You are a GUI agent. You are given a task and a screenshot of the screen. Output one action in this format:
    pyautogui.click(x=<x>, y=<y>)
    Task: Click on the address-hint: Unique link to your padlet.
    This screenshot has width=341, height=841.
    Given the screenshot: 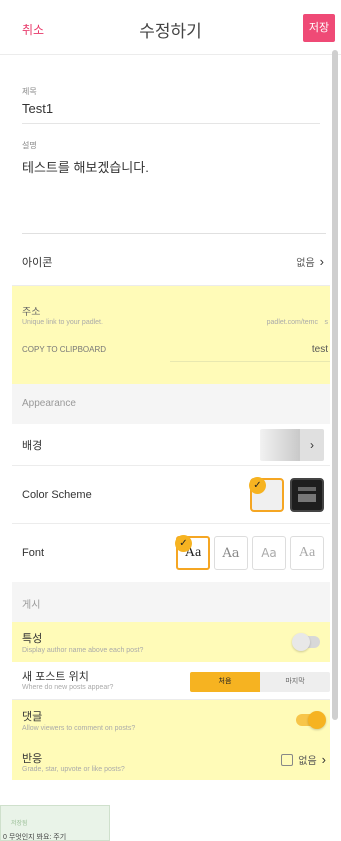 What is the action you would take?
    pyautogui.click(x=62, y=322)
    